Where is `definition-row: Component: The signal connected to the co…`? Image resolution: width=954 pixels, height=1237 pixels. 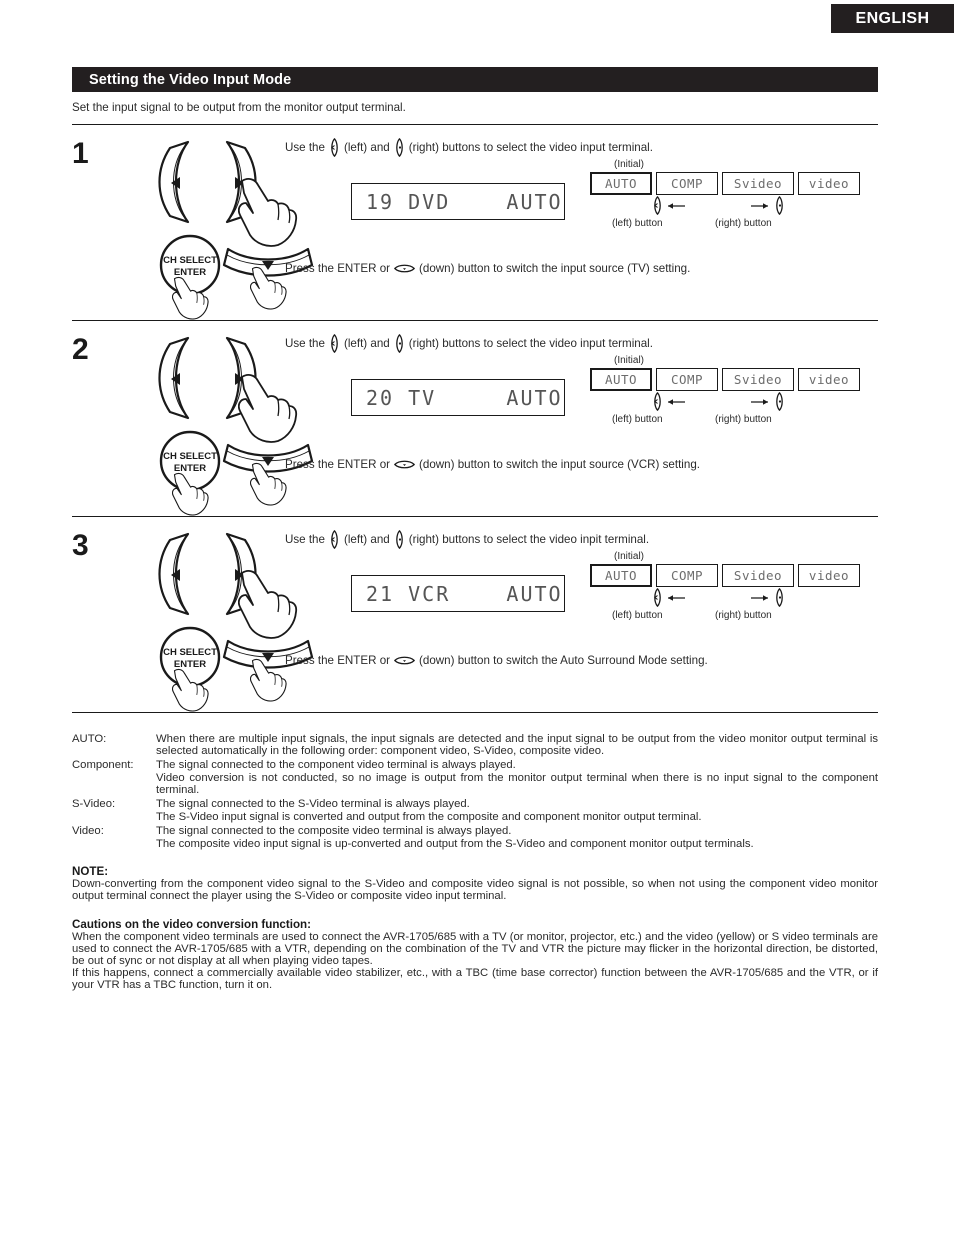
definition-row: Component: The signal connected to the co… is located at coordinates (475, 778).